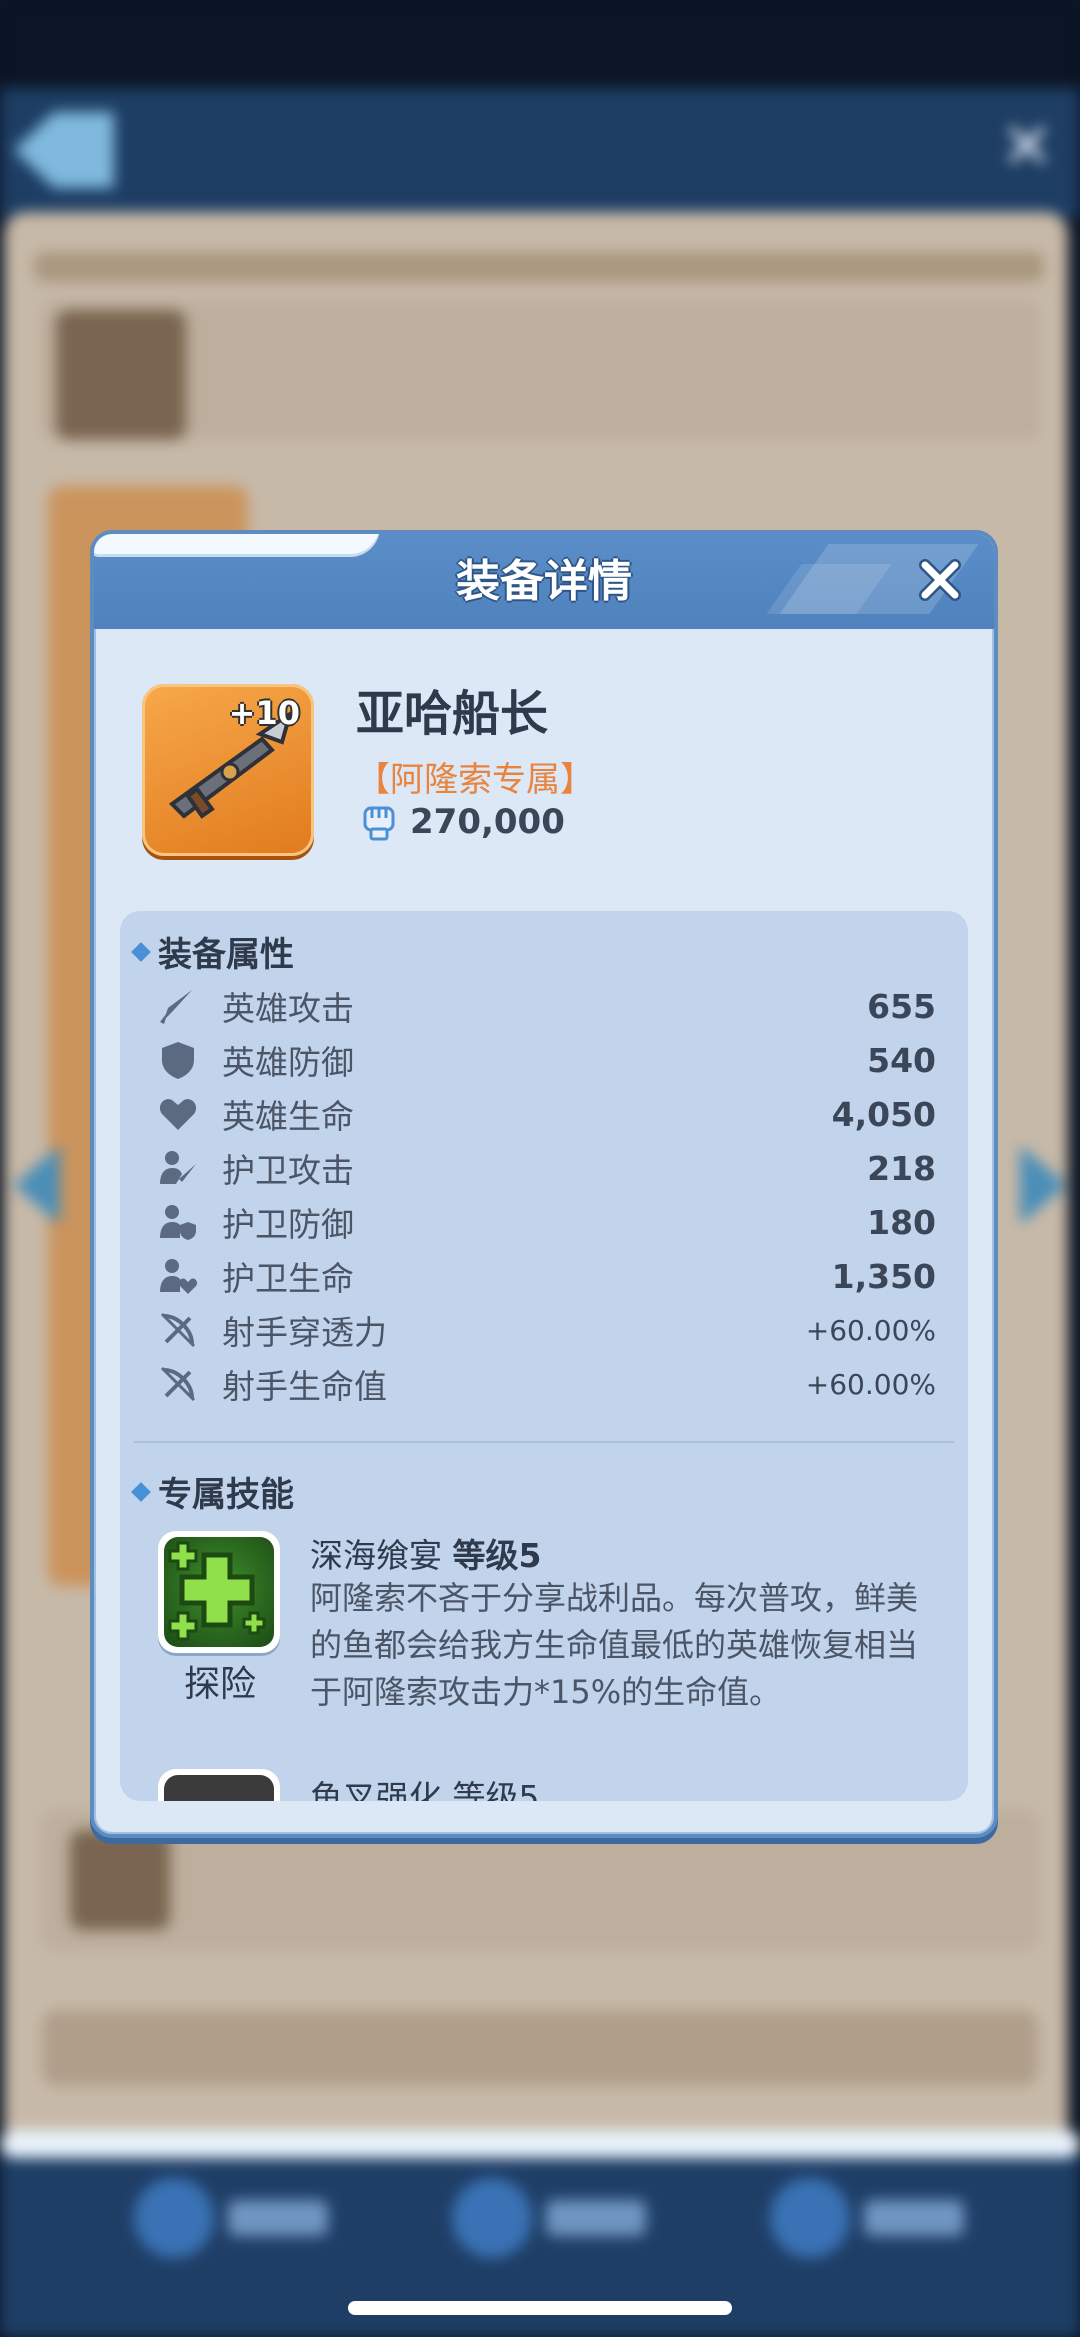  I want to click on close-button, so click(940, 580).